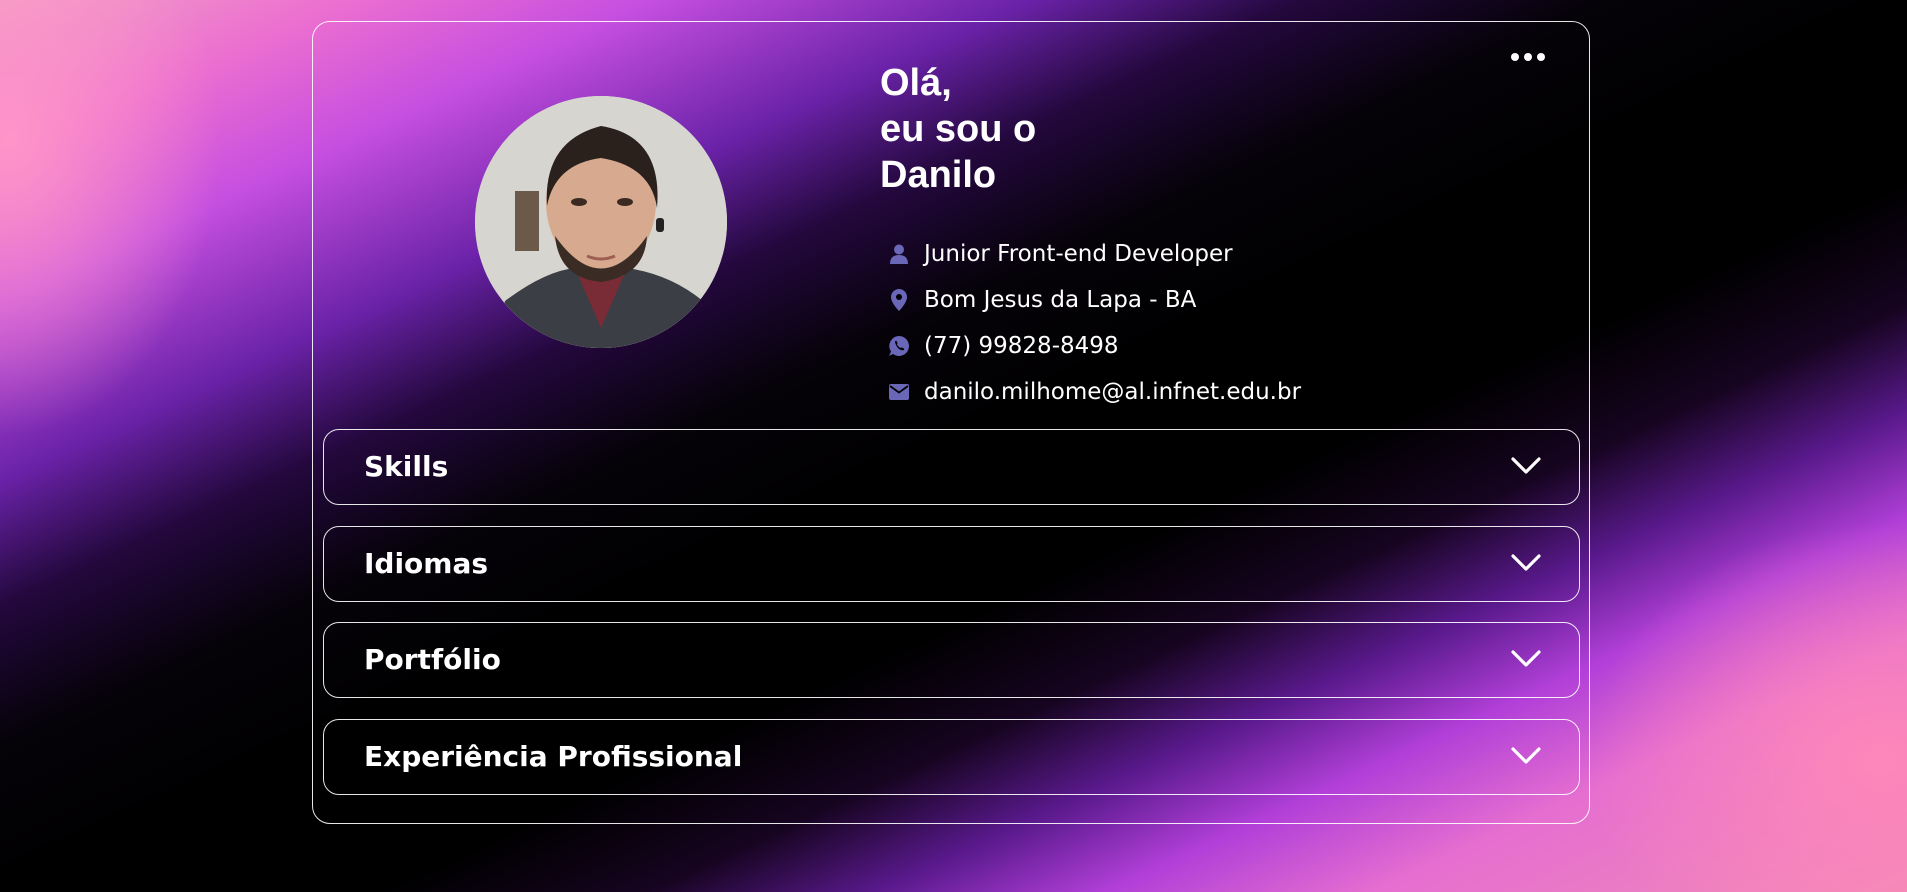  What do you see at coordinates (553, 756) in the screenshot?
I see `accordion-experiencia-label: Experiência Profissional` at bounding box center [553, 756].